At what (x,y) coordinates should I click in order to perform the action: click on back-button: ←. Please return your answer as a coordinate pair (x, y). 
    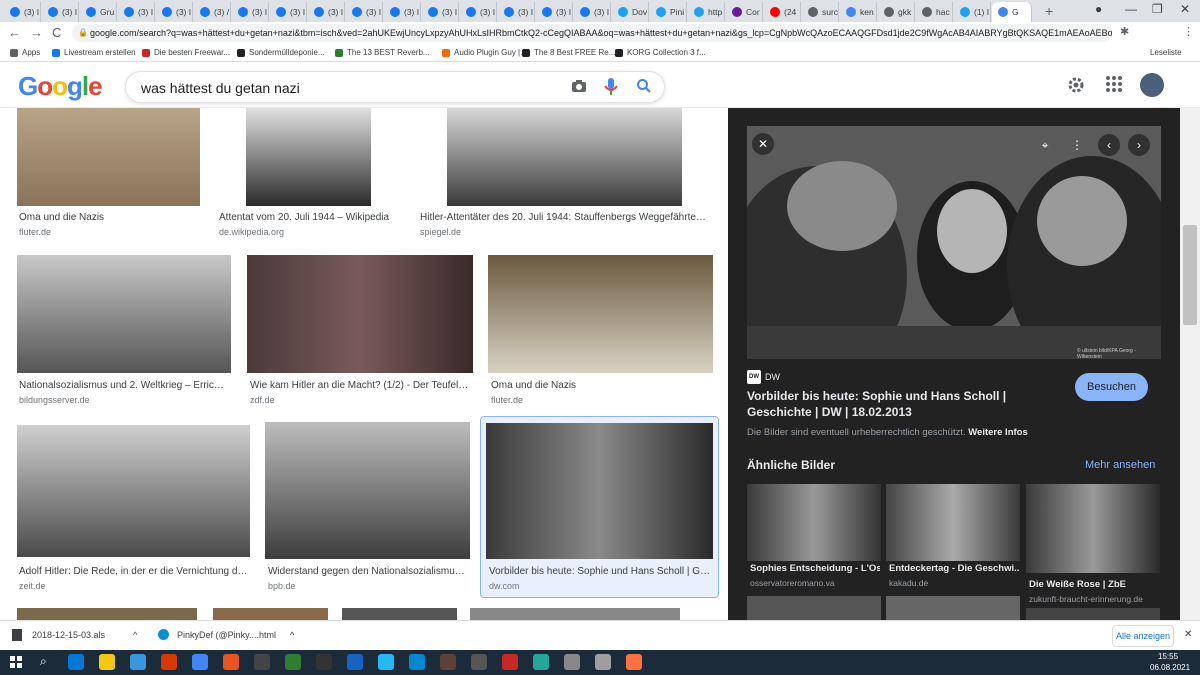
    Looking at the image, I should click on (14, 32).